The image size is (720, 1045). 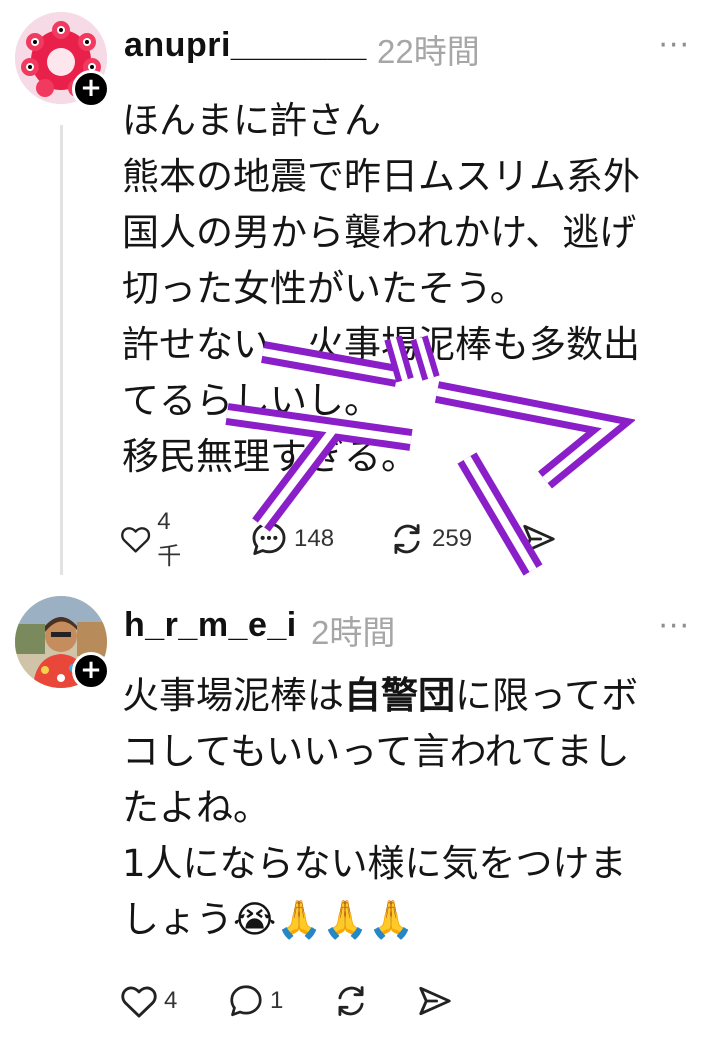 What do you see at coordinates (314, 538) in the screenshot?
I see `reply-count: 148` at bounding box center [314, 538].